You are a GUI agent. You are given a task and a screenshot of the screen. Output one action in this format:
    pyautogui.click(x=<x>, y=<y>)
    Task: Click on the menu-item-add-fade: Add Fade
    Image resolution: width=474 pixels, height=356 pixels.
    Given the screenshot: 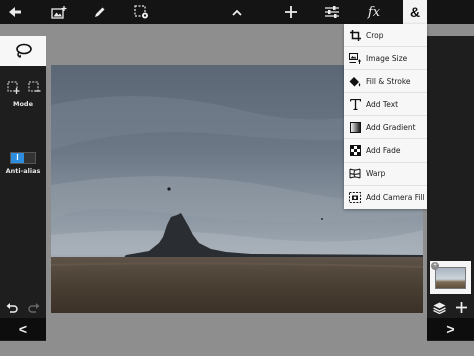 What is the action you would take?
    pyautogui.click(x=385, y=151)
    